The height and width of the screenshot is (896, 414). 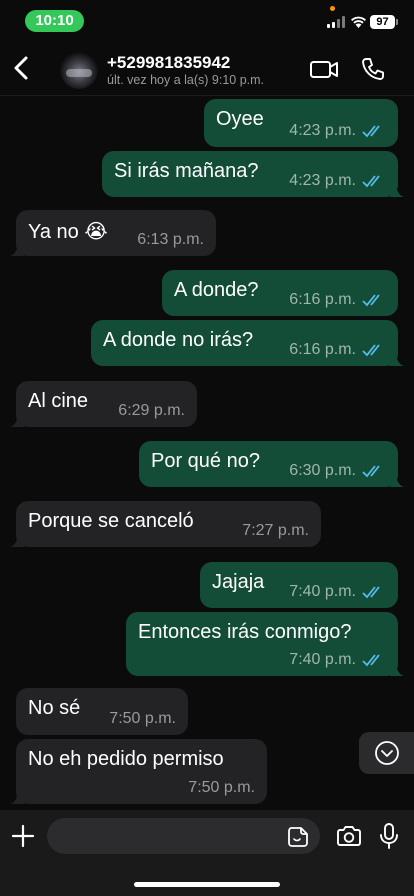 I want to click on message-bubble-outgoing: A donde no irás? 6:16 p.m., so click(x=247, y=343).